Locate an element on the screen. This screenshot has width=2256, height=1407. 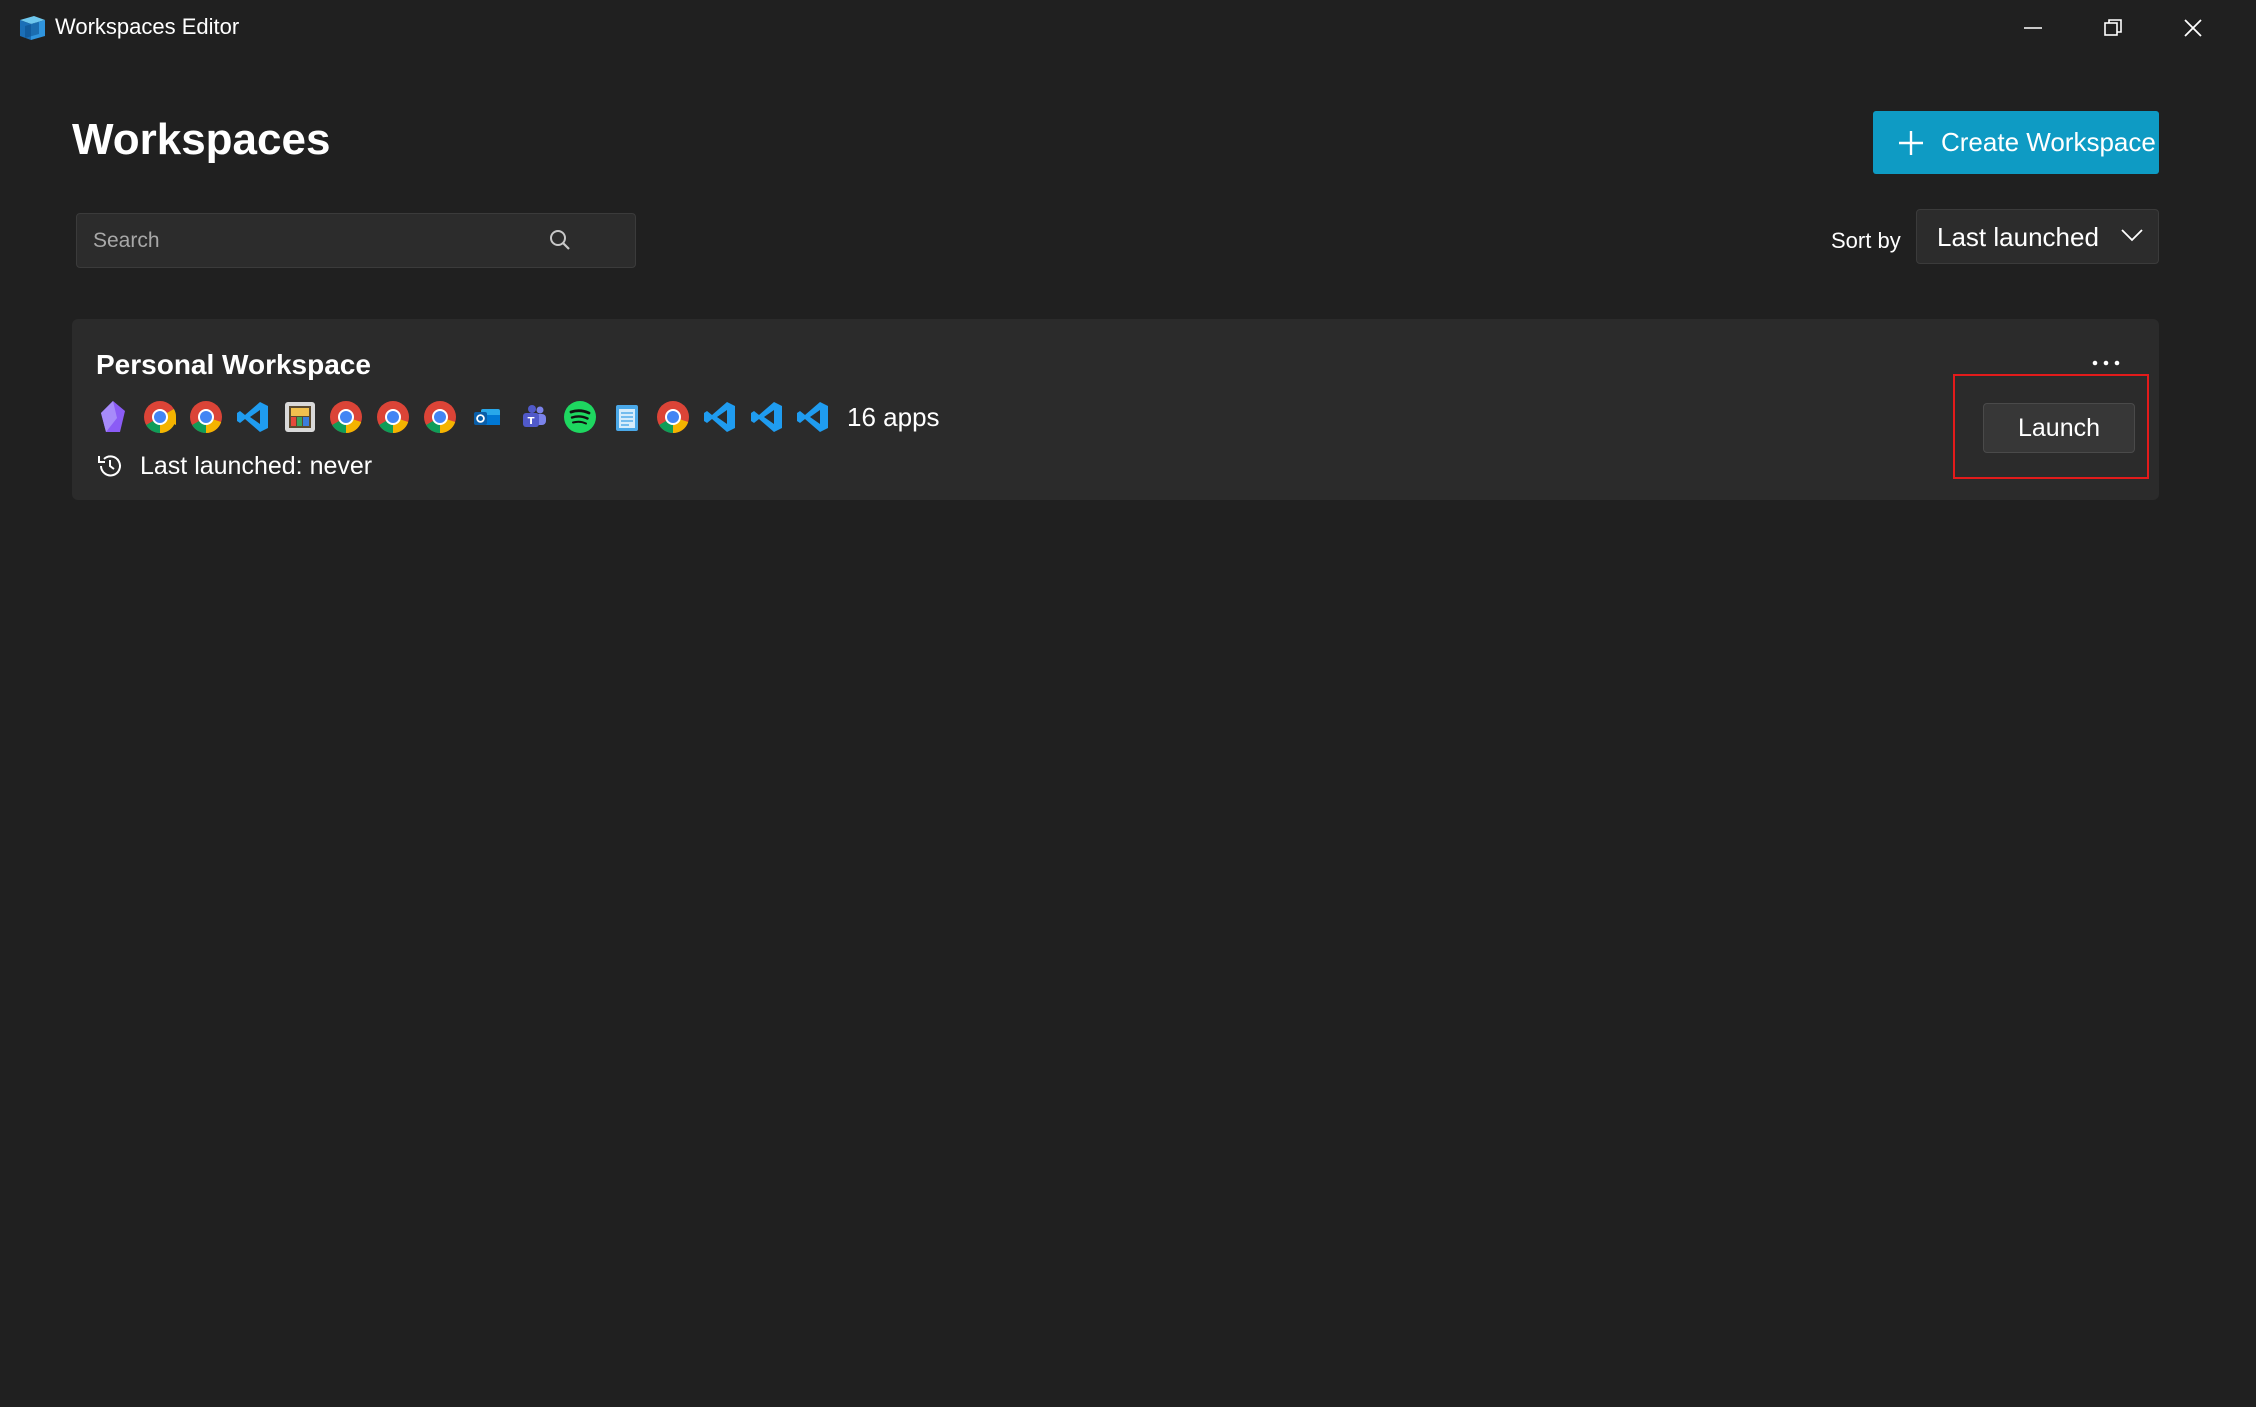
create-workspace-button: Create Workspace is located at coordinates (2016, 142).